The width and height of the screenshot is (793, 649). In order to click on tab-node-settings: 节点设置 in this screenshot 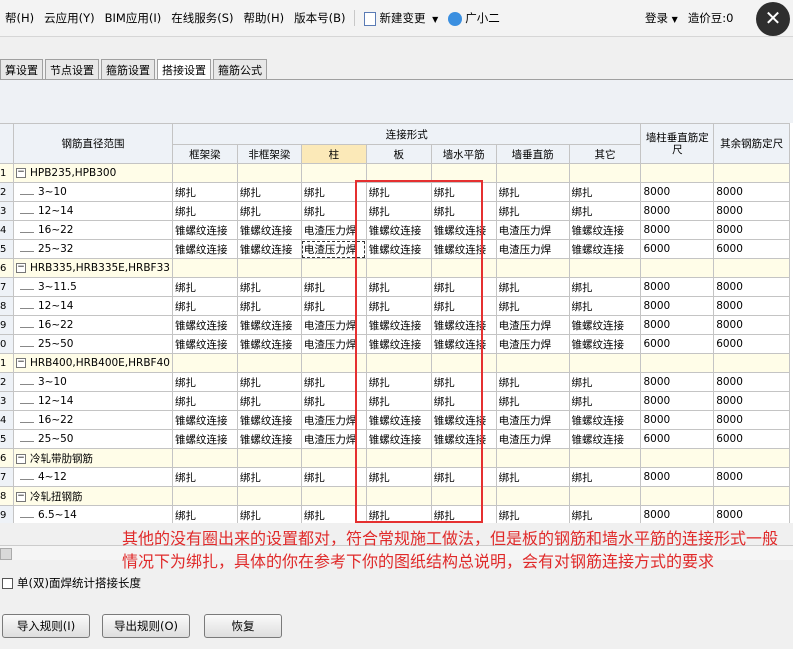, I will do `click(72, 69)`.